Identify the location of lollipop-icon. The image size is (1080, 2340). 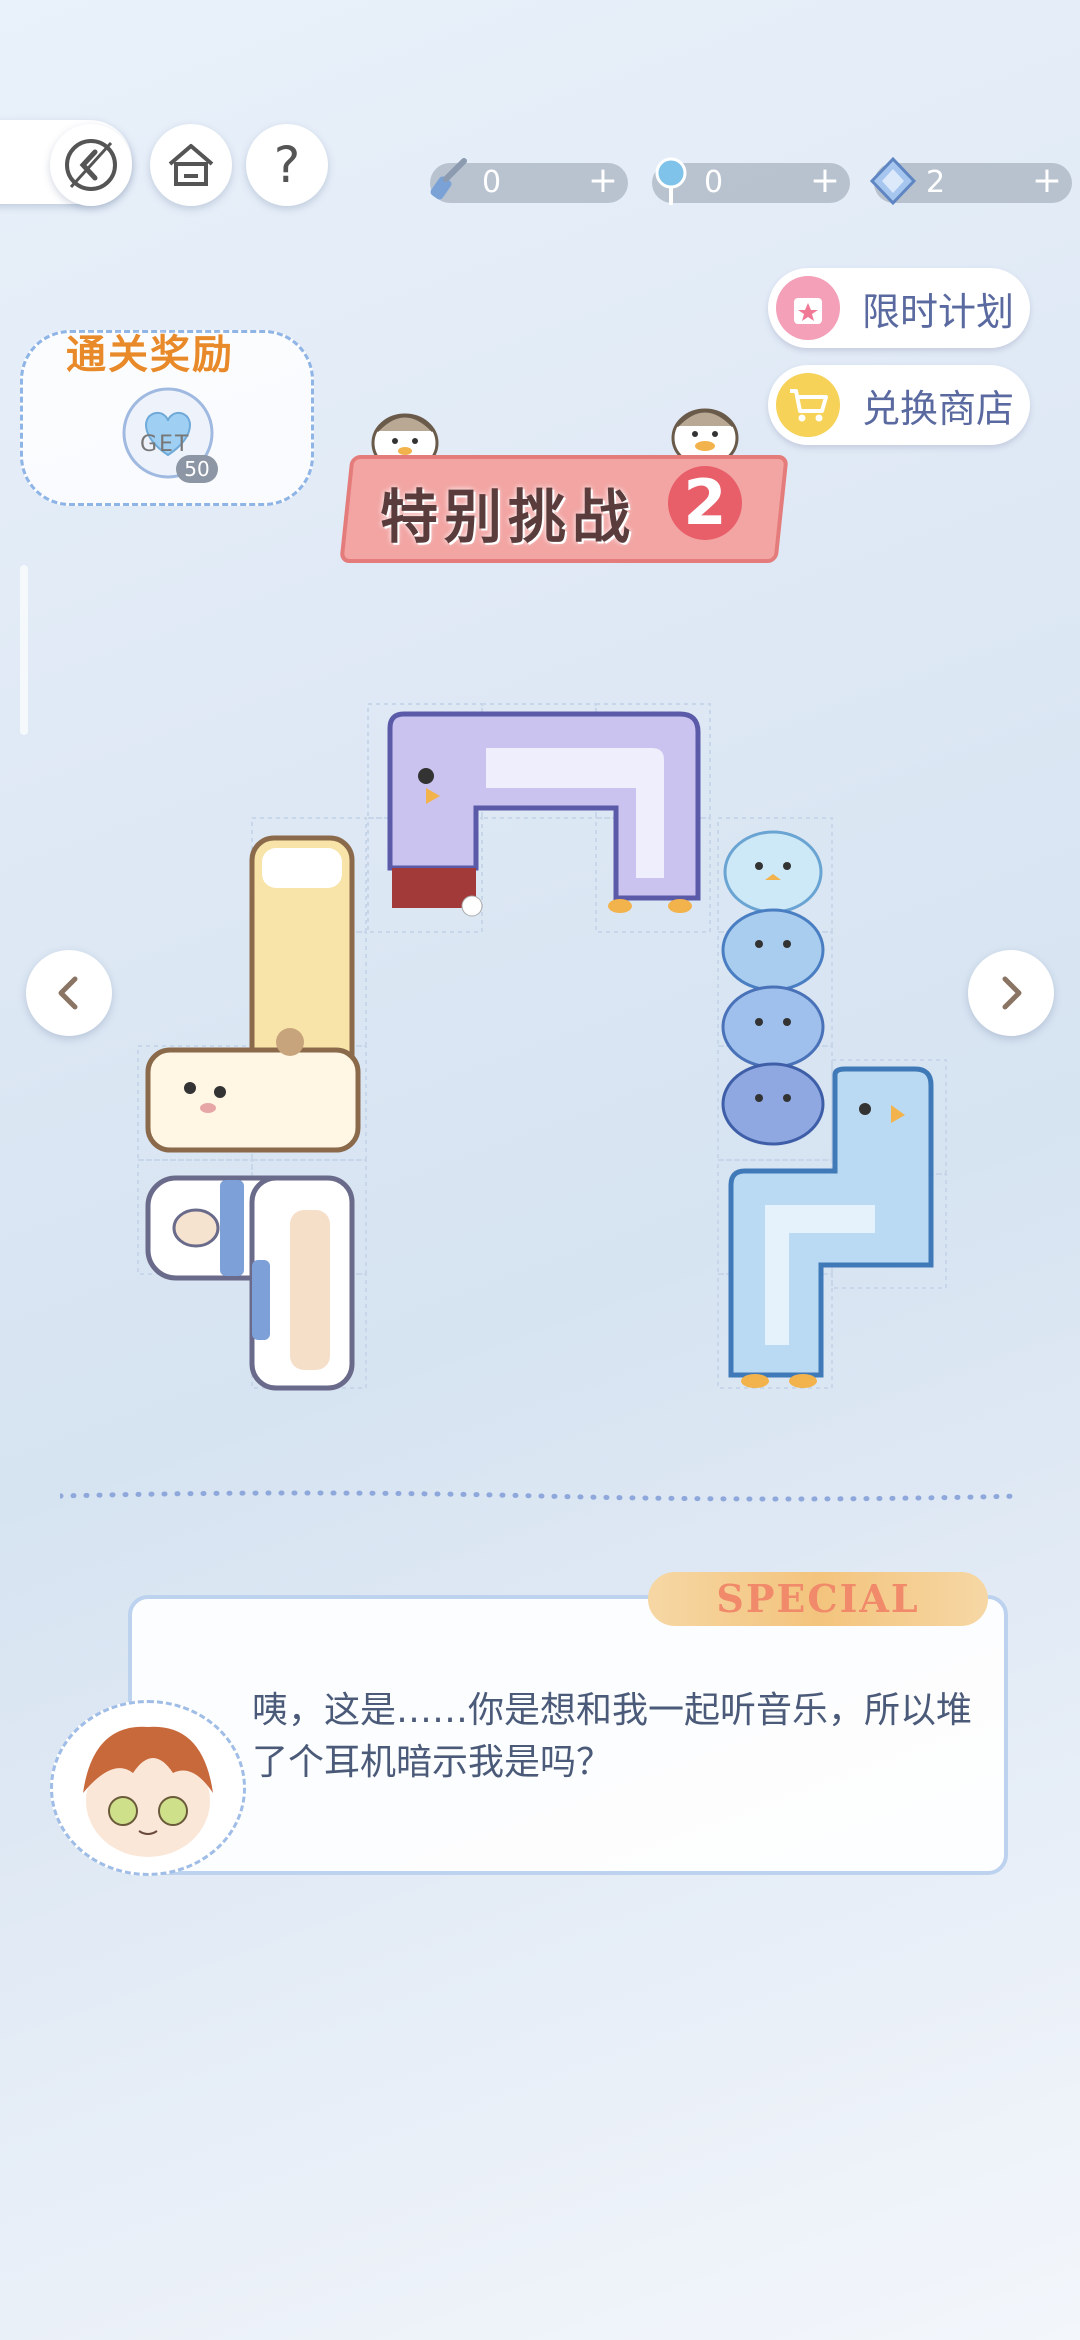
(671, 181).